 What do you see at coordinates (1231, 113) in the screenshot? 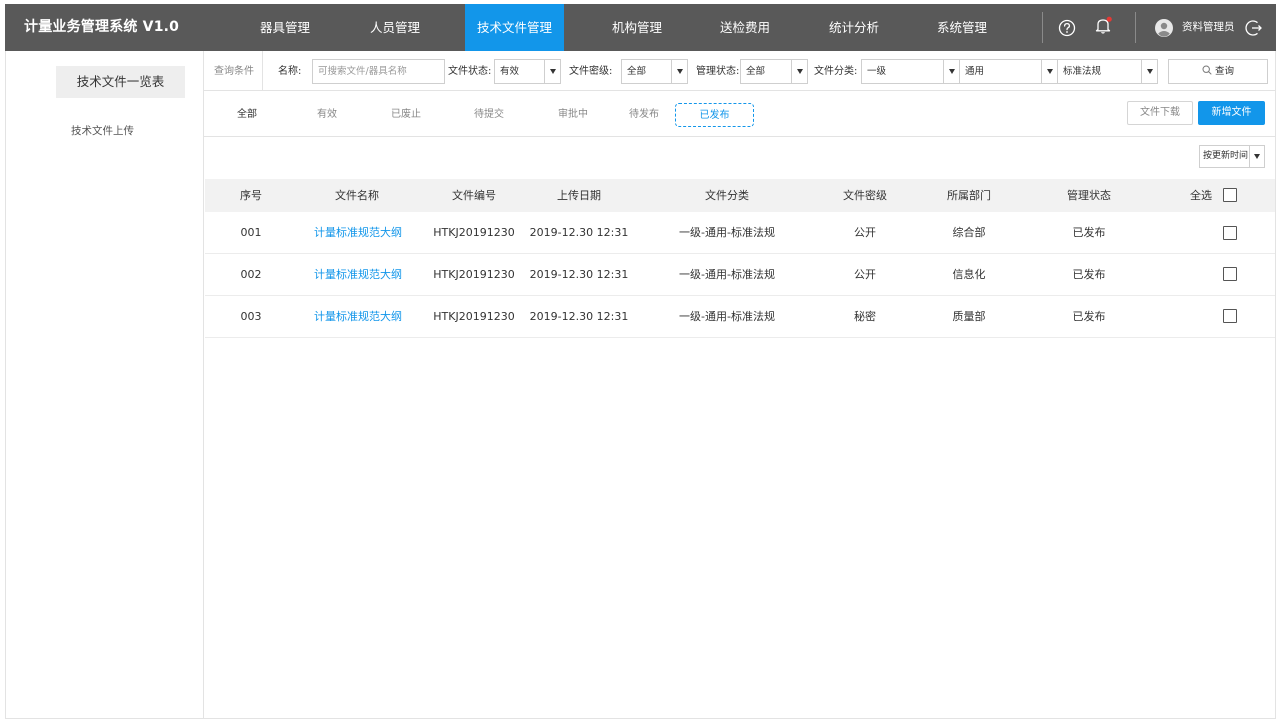
I see `add-file-button: 新增文件` at bounding box center [1231, 113].